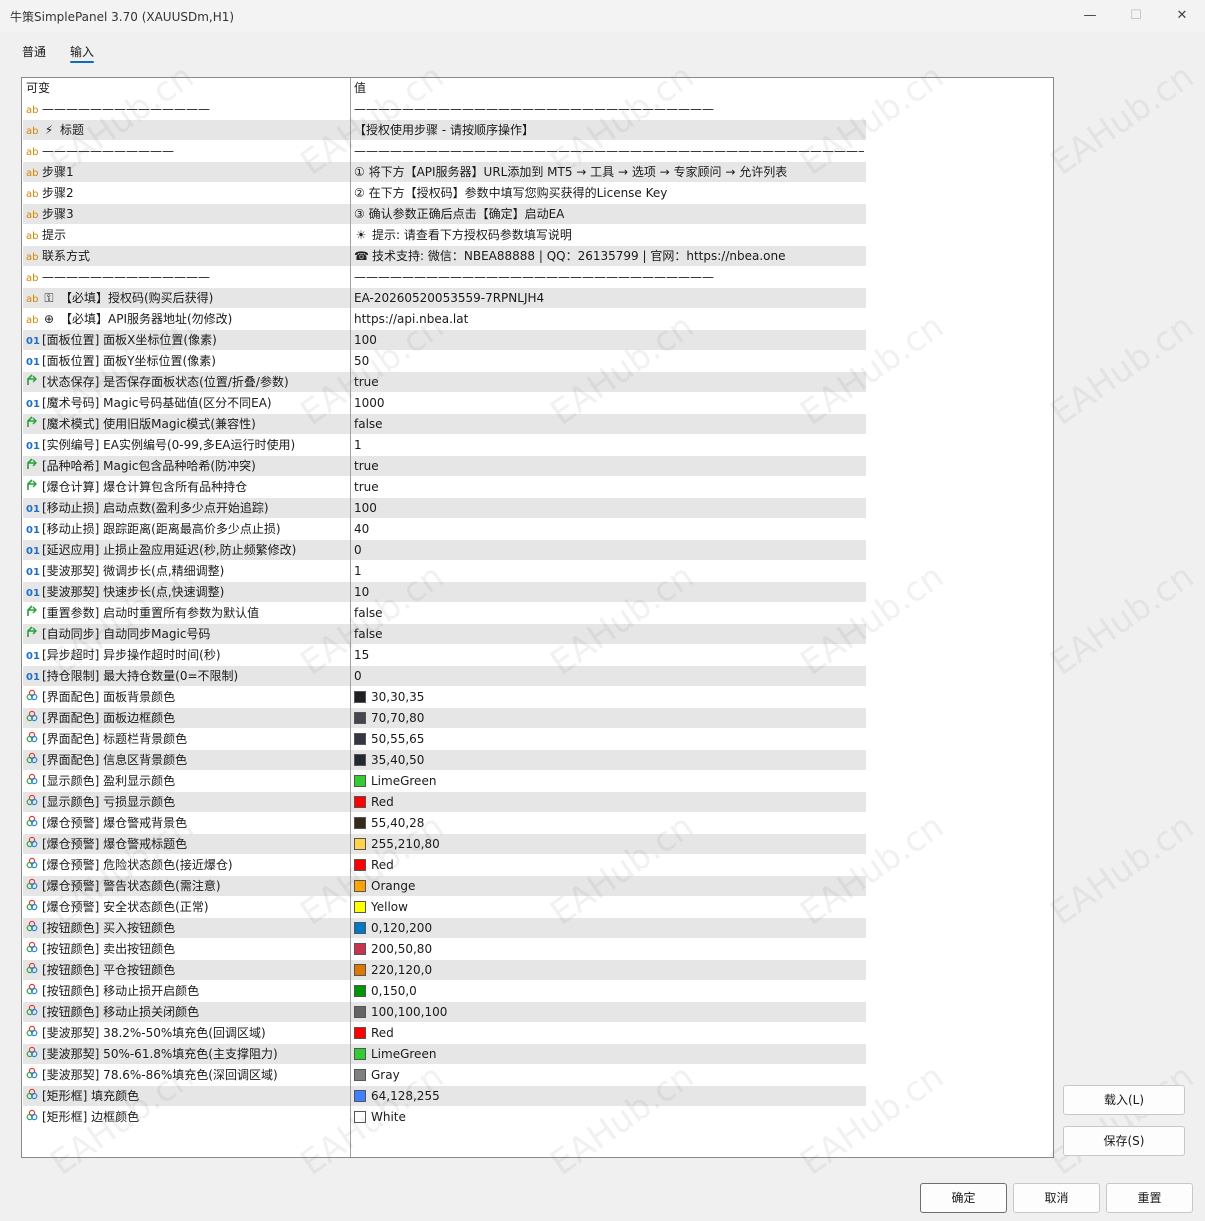 This screenshot has height=1221, width=1205. I want to click on table-row: ab 步骤3 ③ 确认参数正确后点击【确定】启动EA, so click(444, 214).